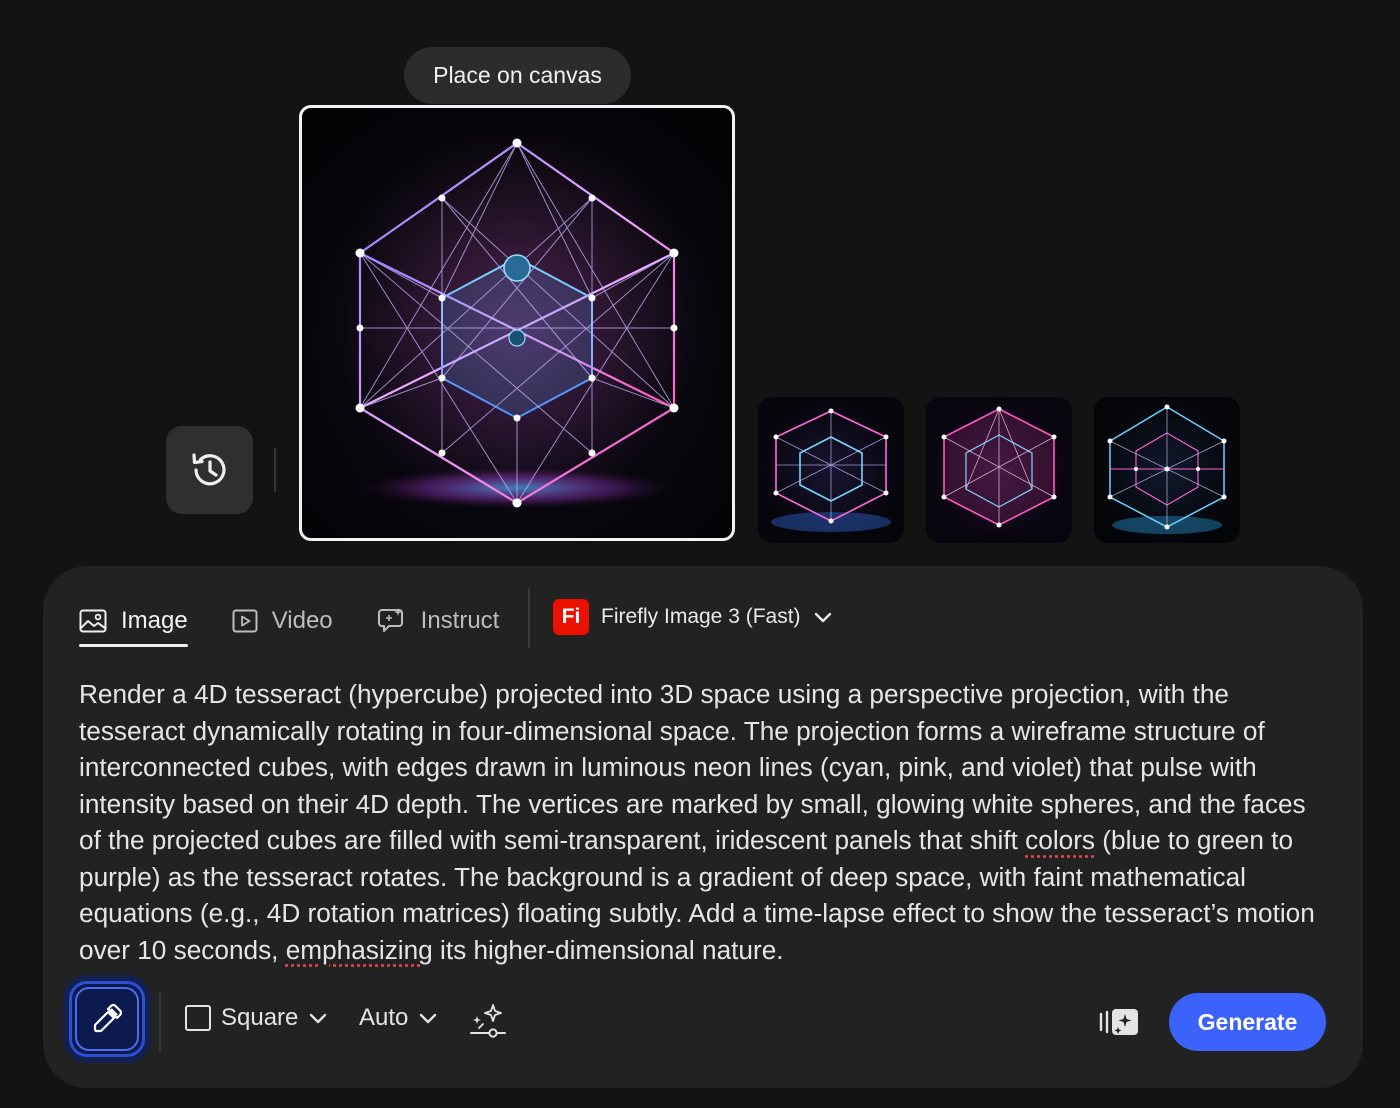 The image size is (1400, 1108). I want to click on generate-button: Generate, so click(1247, 1022).